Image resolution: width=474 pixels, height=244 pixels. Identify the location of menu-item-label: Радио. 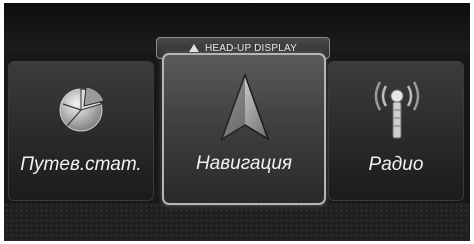
(396, 164).